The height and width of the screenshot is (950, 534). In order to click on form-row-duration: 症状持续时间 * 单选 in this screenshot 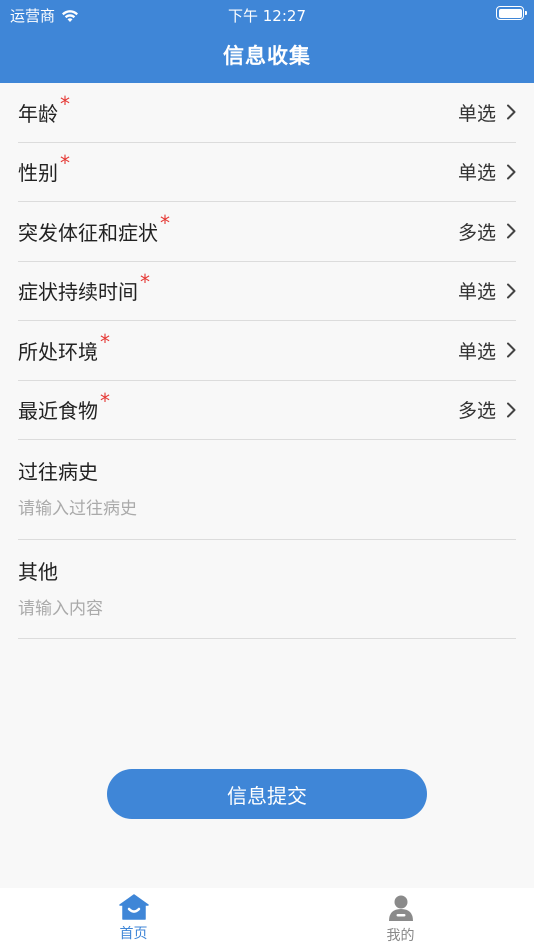, I will do `click(267, 291)`.